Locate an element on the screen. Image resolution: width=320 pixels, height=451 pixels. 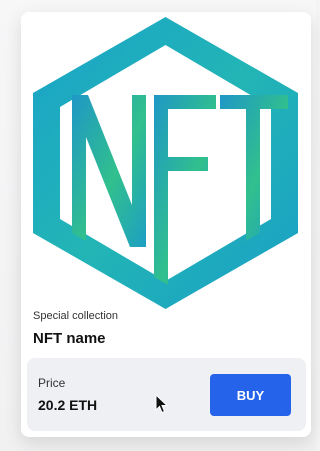
nft-name: NFT name is located at coordinates (69, 338).